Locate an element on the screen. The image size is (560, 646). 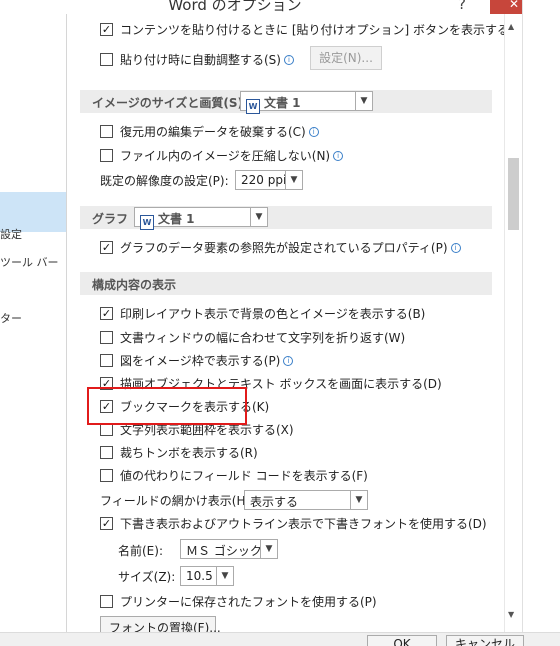
resolution-select: 220 ppi ▼ is located at coordinates (269, 180).